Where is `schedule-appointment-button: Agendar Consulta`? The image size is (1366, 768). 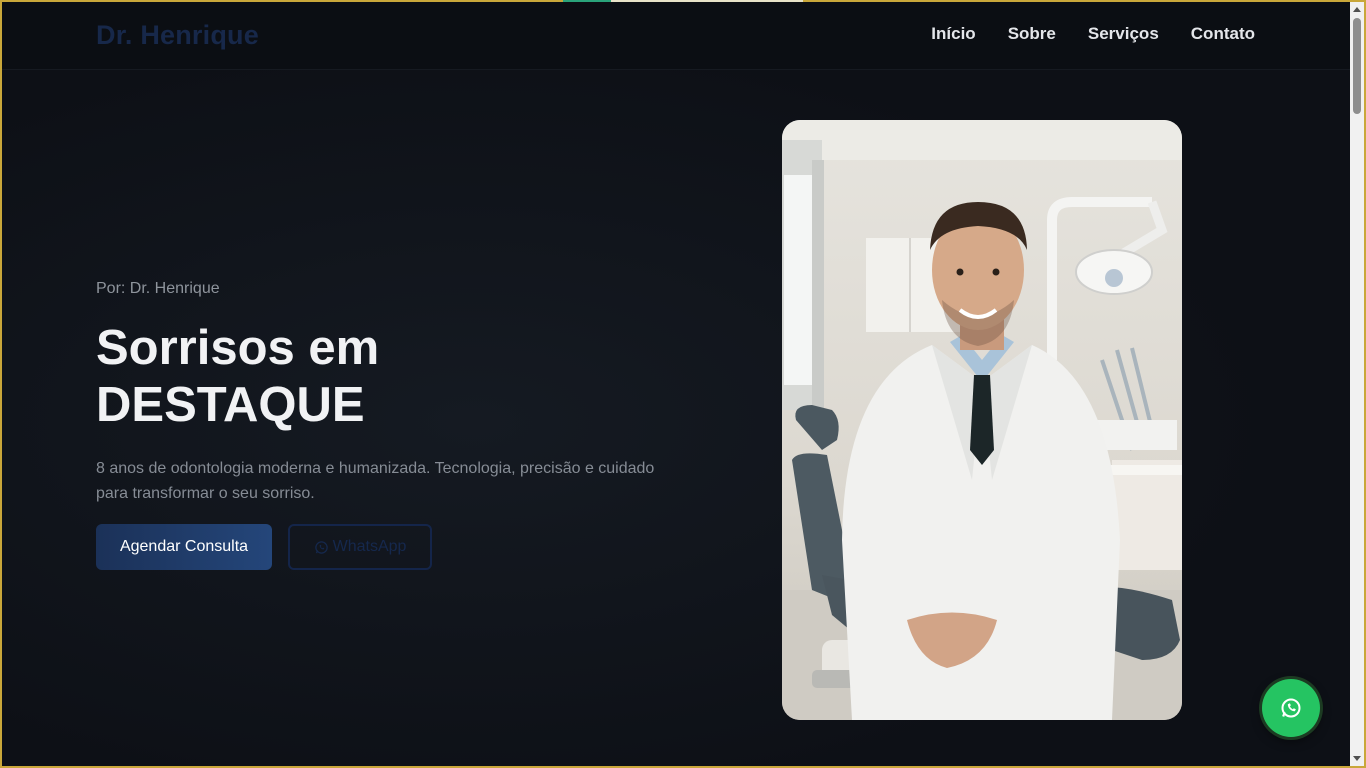
schedule-appointment-button: Agendar Consulta is located at coordinates (184, 547).